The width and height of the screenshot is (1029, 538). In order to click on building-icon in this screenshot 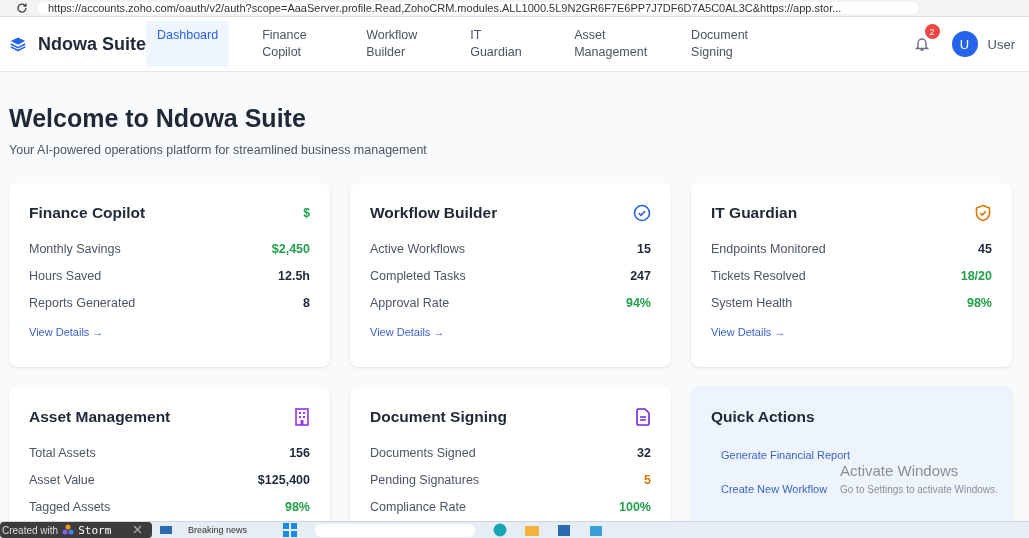, I will do `click(302, 417)`.